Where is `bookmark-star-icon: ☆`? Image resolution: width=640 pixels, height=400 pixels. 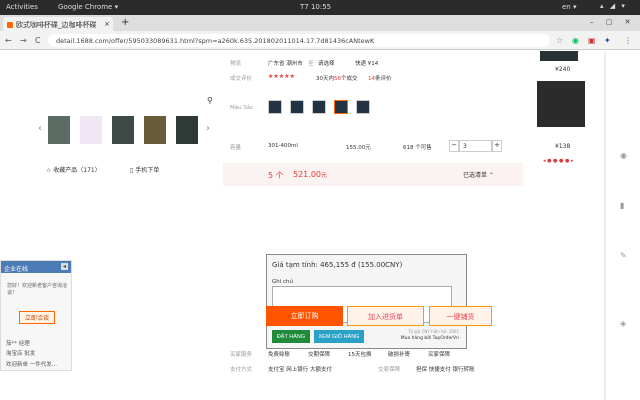 bookmark-star-icon: ☆ is located at coordinates (559, 40).